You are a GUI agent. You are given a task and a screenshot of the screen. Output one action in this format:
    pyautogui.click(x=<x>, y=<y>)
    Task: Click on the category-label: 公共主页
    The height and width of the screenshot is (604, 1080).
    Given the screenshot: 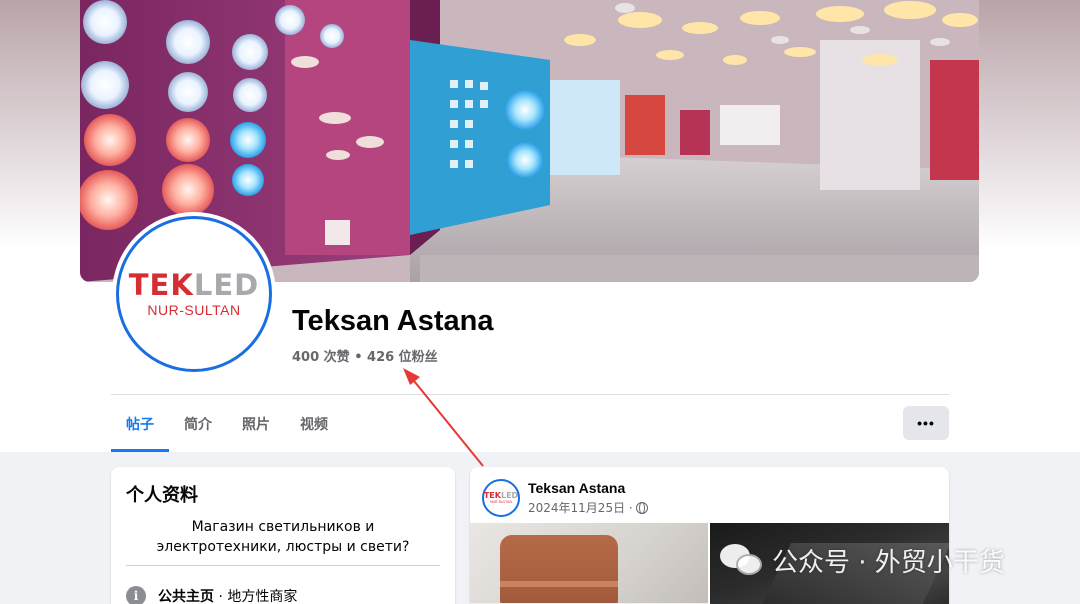 What is the action you would take?
    pyautogui.click(x=186, y=596)
    